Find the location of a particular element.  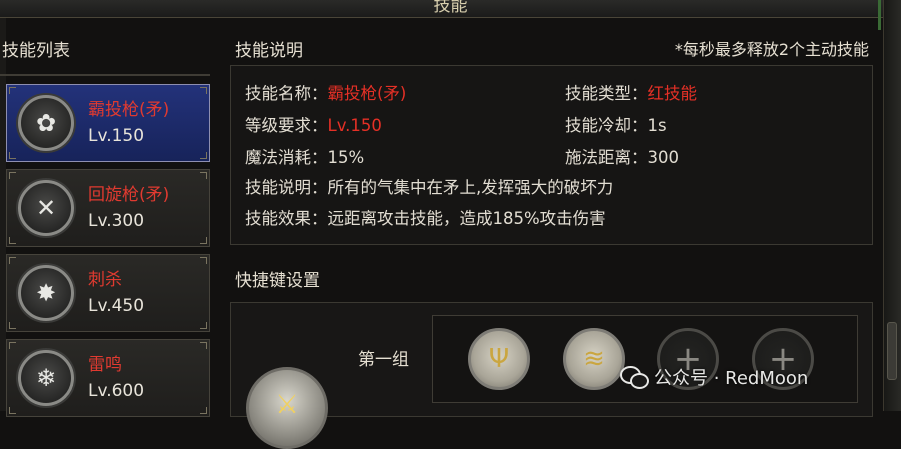

value: 霸投枪(矛) is located at coordinates (367, 93).